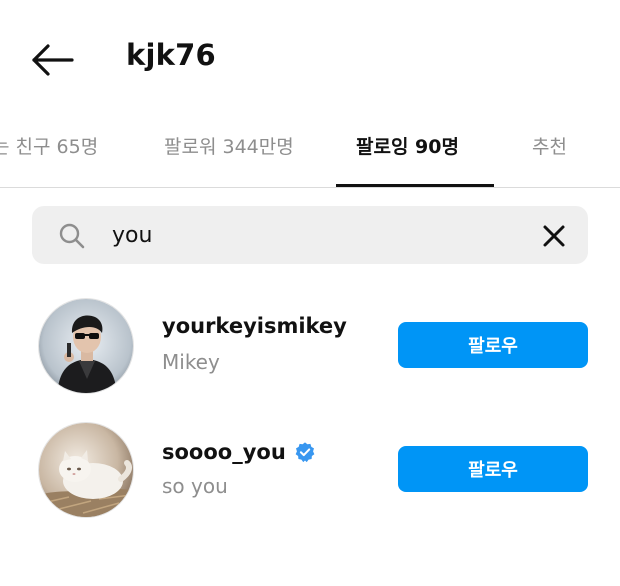 Image resolution: width=620 pixels, height=586 pixels. What do you see at coordinates (49, 145) in the screenshot?
I see `tab-mutual-friends: 는 친구 65명` at bounding box center [49, 145].